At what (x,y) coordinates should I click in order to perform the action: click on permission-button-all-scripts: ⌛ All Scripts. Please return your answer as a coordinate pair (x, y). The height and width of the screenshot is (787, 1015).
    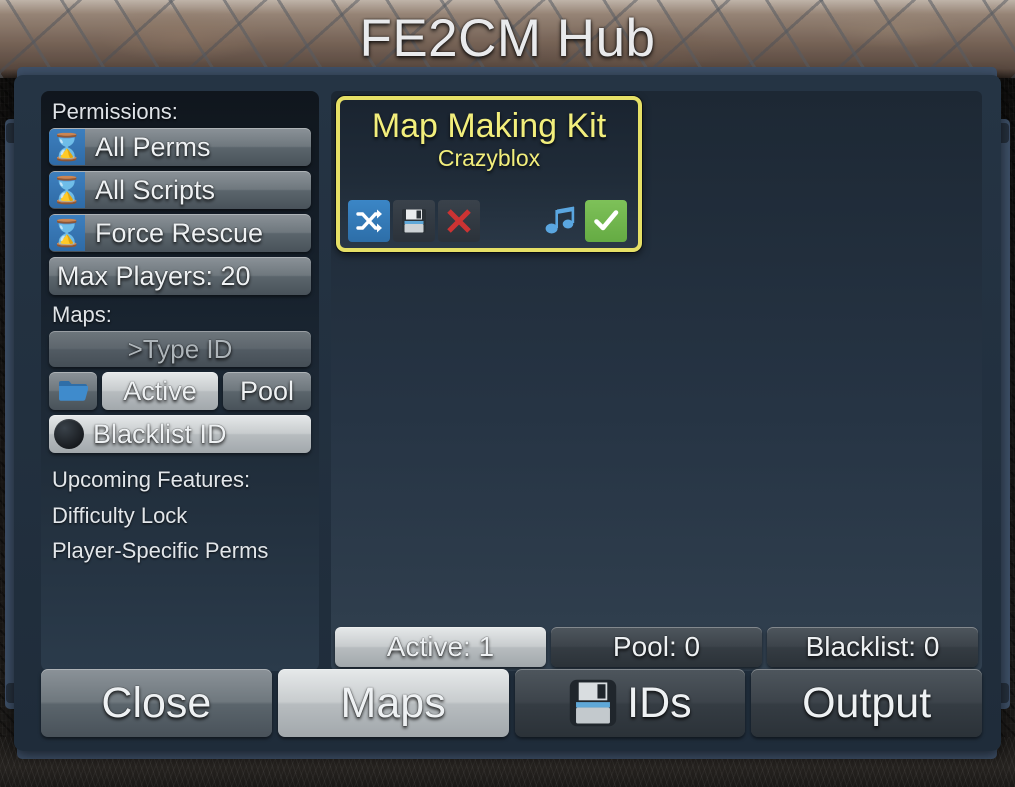
    Looking at the image, I should click on (180, 190).